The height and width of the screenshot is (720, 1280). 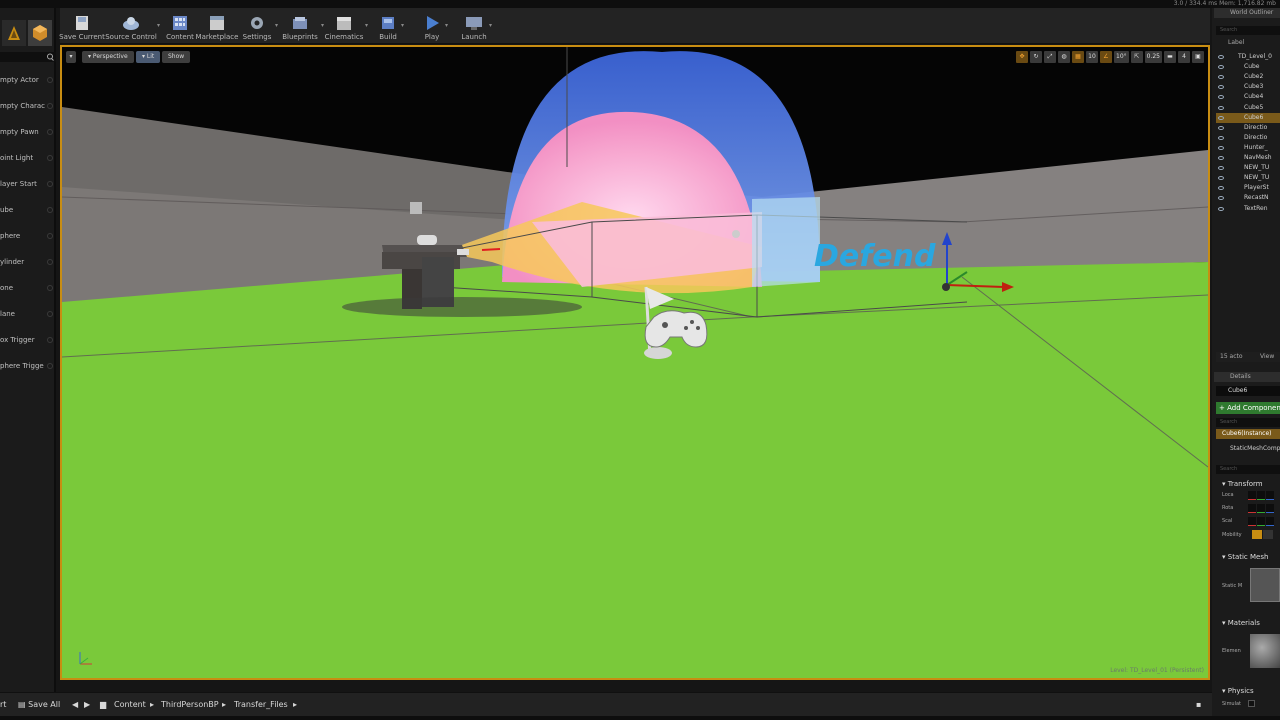 I want to click on place-actor-item: ox Trigger, so click(x=28, y=340).